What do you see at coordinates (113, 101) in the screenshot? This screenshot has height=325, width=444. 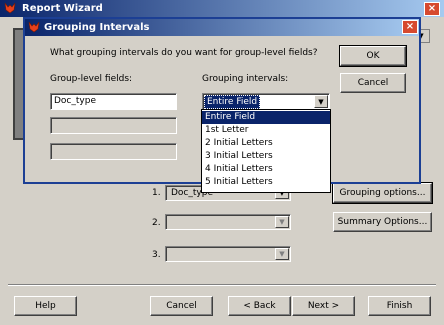 I see `group-field-1: Doc_type` at bounding box center [113, 101].